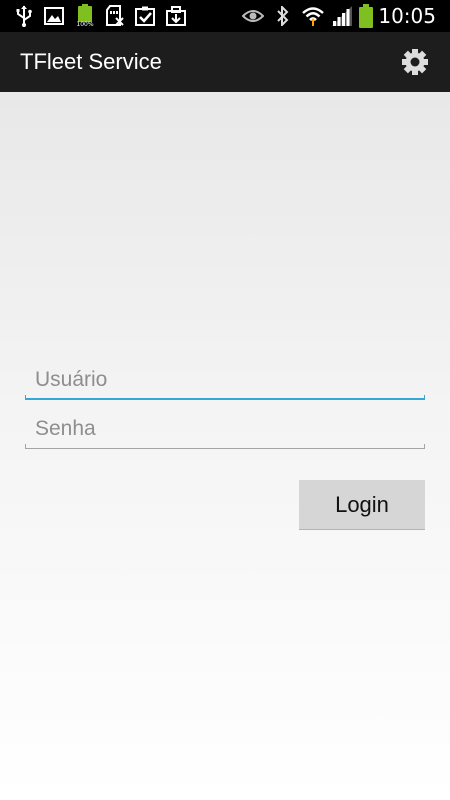 The height and width of the screenshot is (800, 450). I want to click on login-button: Login, so click(362, 505).